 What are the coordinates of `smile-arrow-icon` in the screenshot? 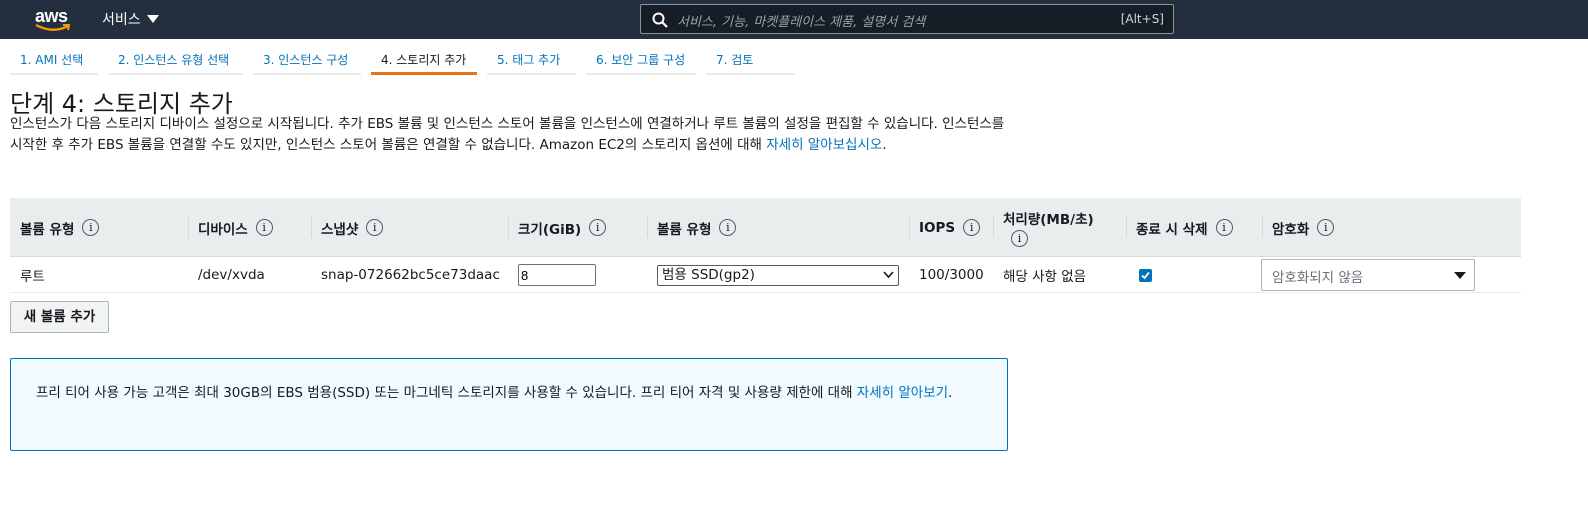 It's located at (53, 27).